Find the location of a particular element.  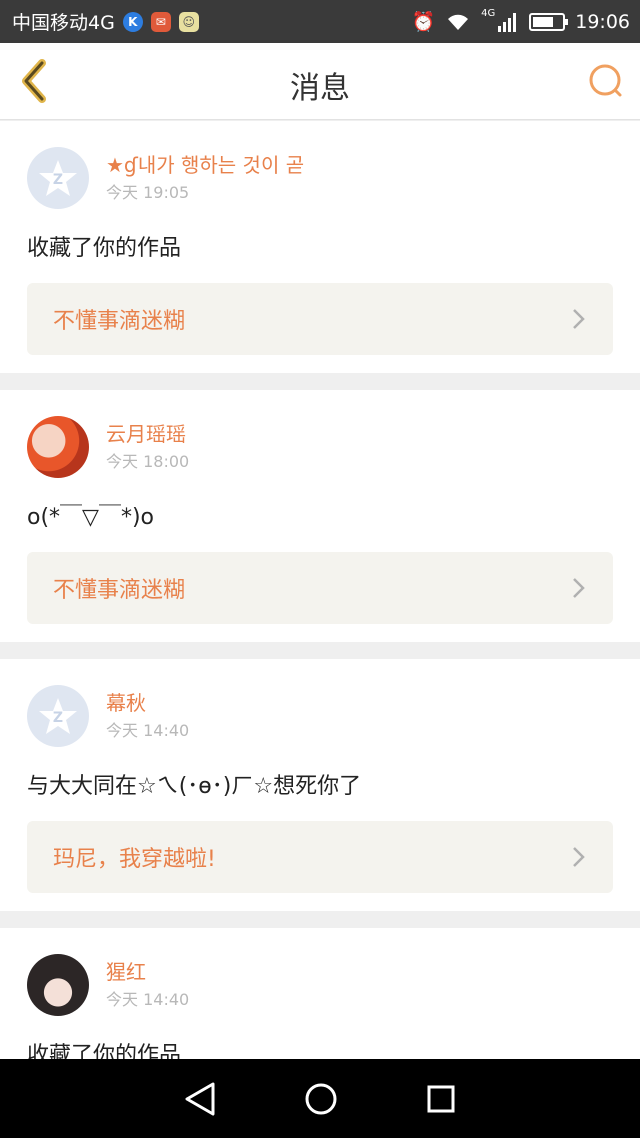

wifi-icon is located at coordinates (458, 22).